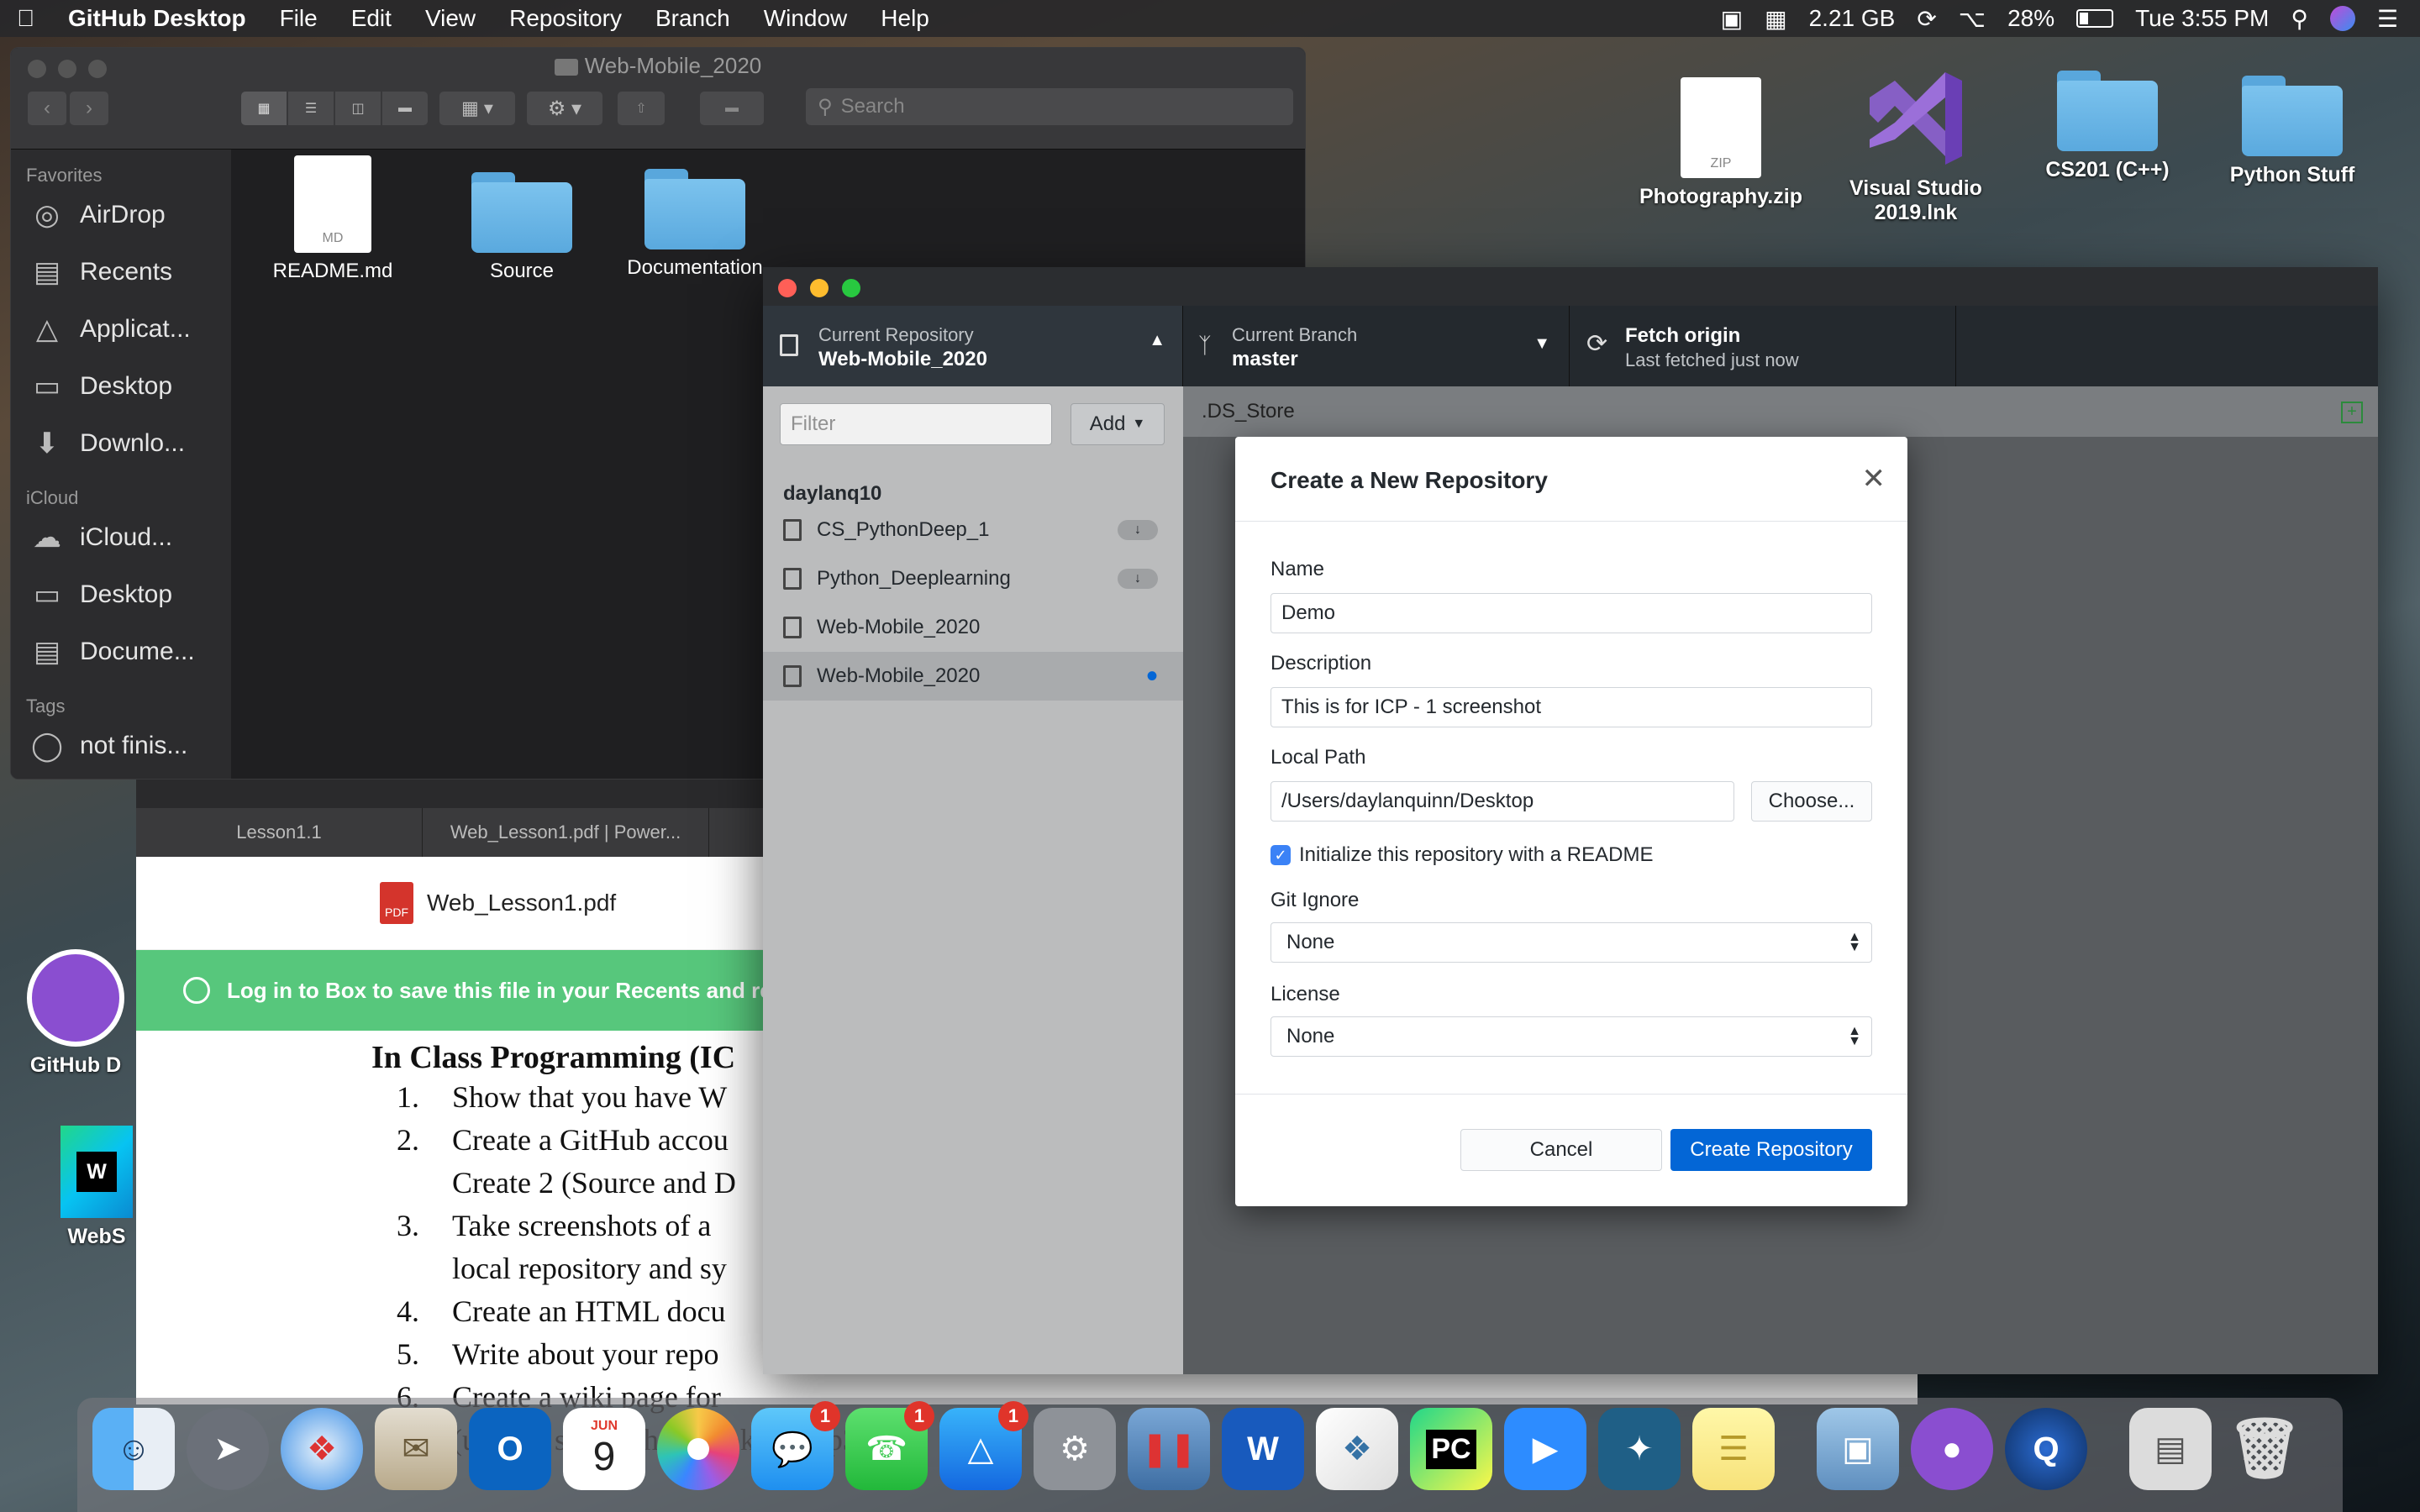 This screenshot has height=1512, width=2420. What do you see at coordinates (311, 108) in the screenshot?
I see `list-view-button: ☰` at bounding box center [311, 108].